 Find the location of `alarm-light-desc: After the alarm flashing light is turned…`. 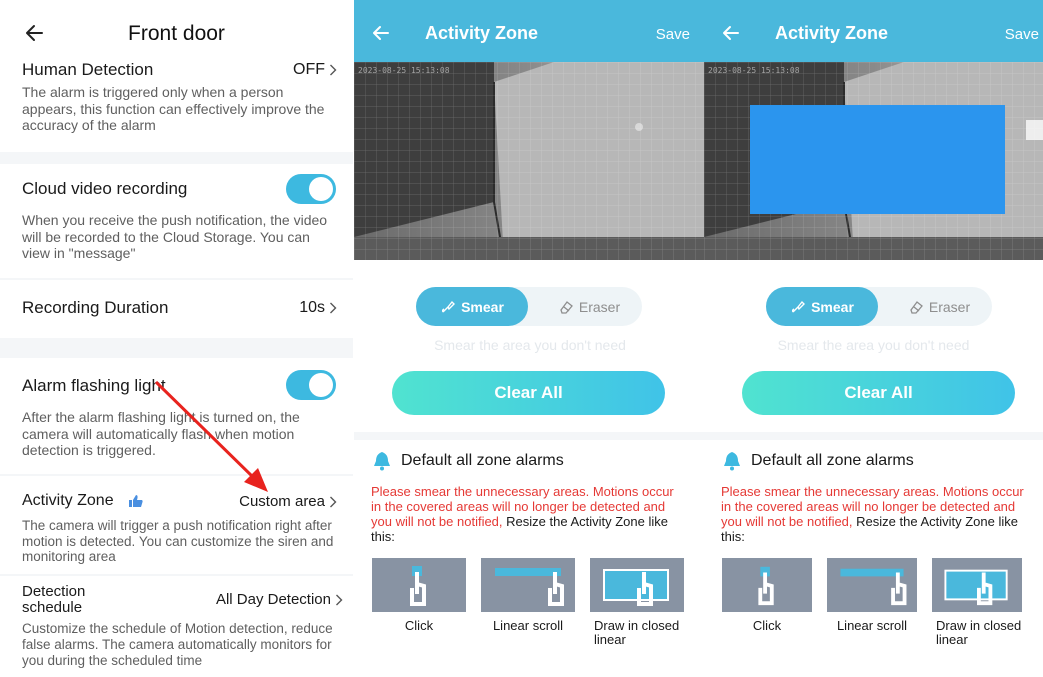

alarm-light-desc: After the alarm flashing light is turned… is located at coordinates (161, 433).